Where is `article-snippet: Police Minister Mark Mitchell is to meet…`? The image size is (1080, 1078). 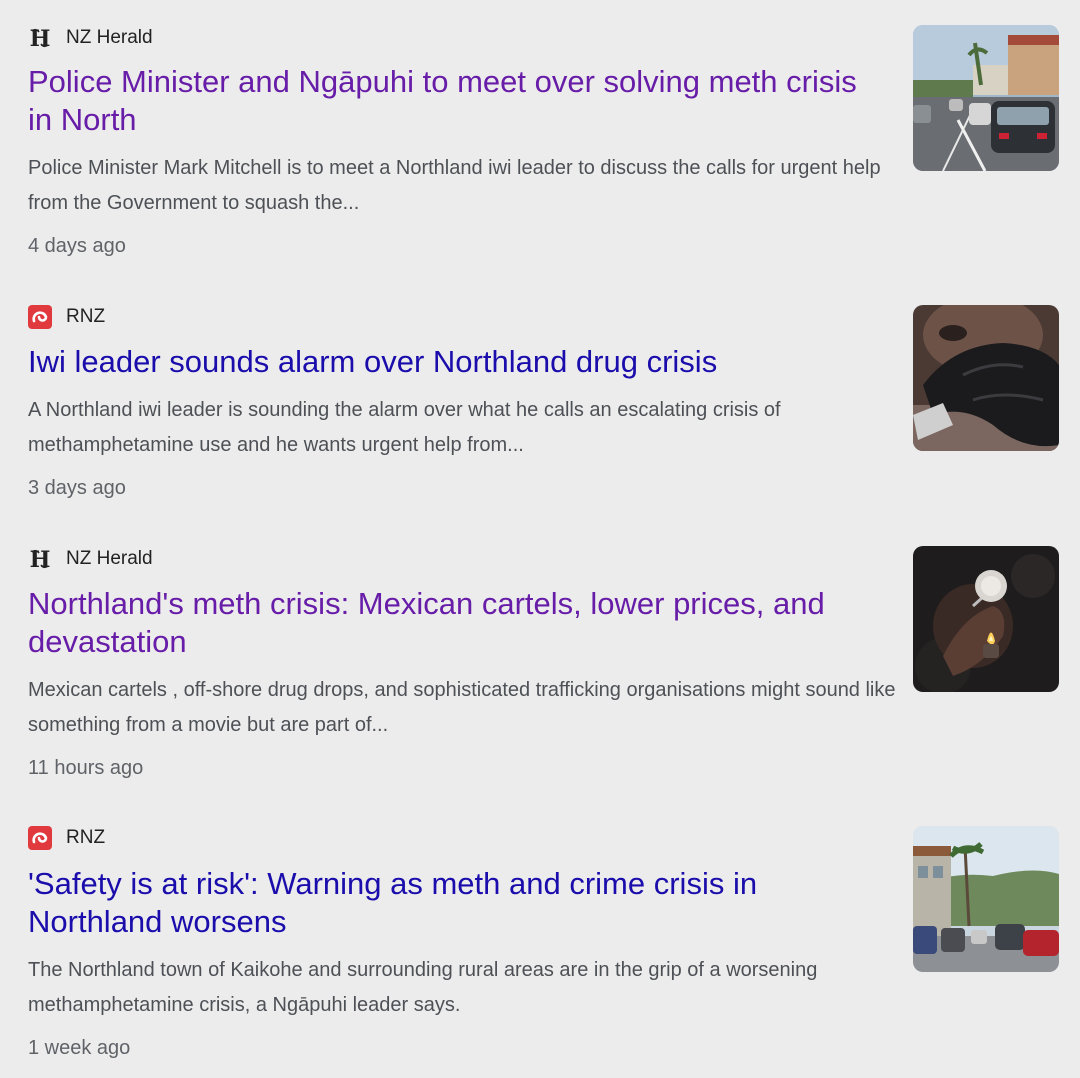 article-snippet: Police Minister Mark Mitchell is to meet… is located at coordinates (454, 185).